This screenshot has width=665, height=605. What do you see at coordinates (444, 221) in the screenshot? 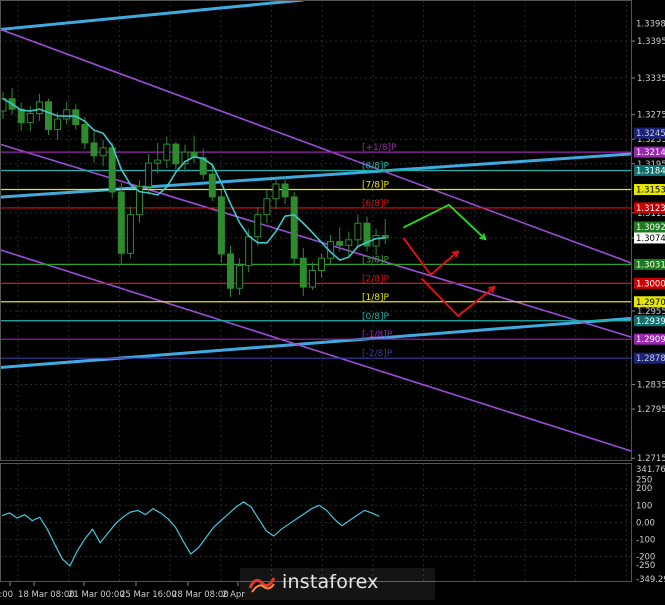
I see `projection-arrow` at bounding box center [444, 221].